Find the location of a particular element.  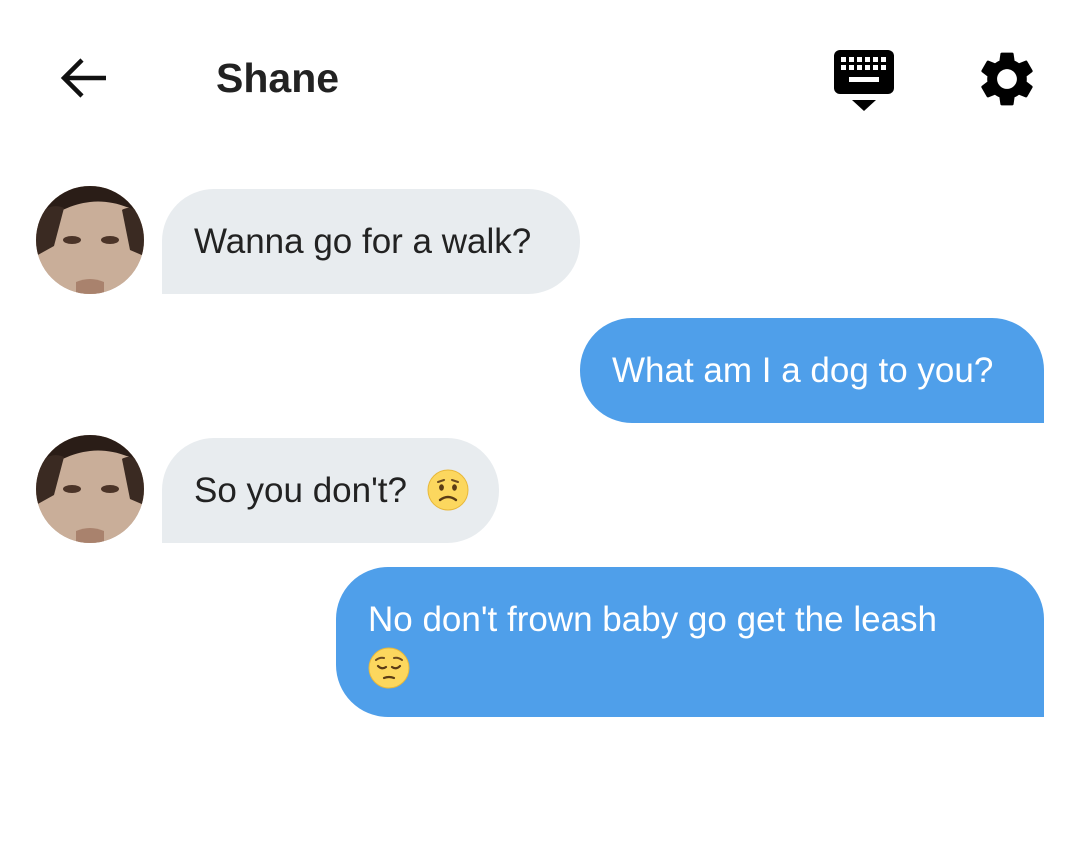

message-row-incoming: Wanna go for a walk? is located at coordinates (540, 241).